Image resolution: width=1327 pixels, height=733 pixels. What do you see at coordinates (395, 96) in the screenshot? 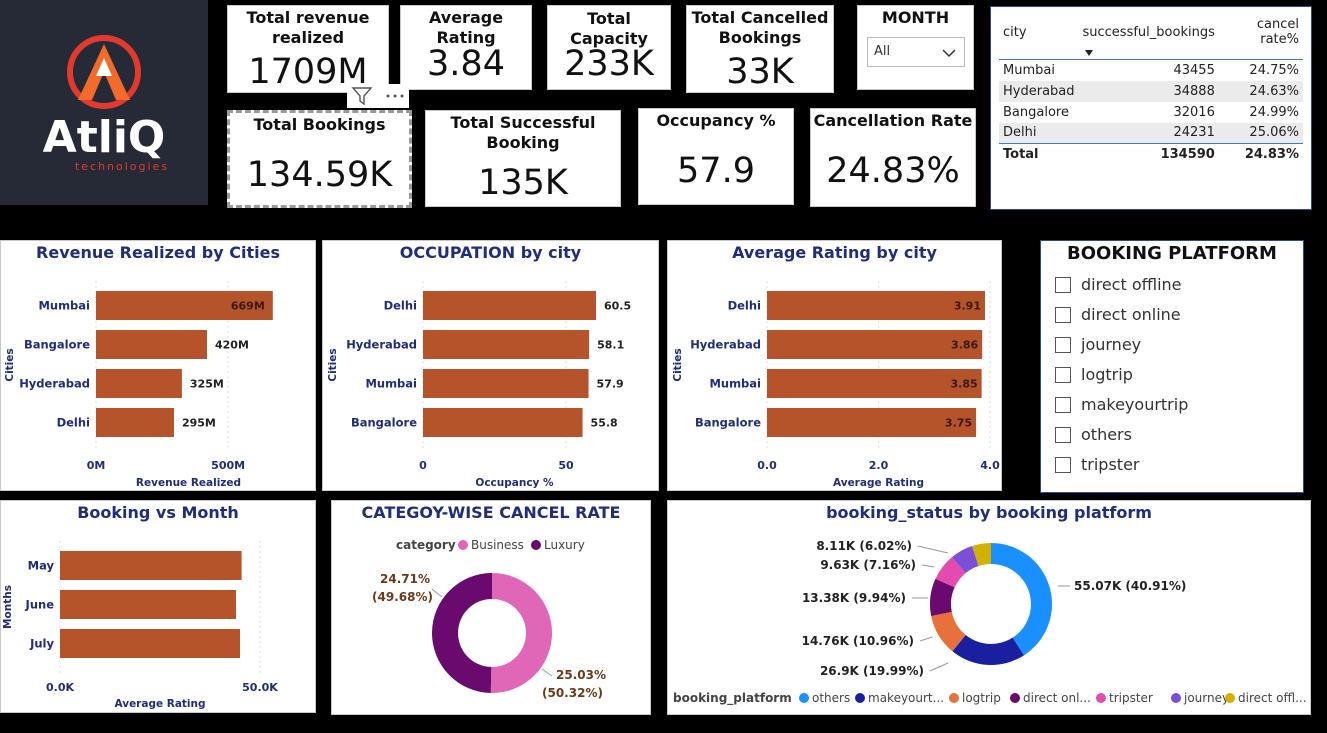
I see `more-options-icon` at bounding box center [395, 96].